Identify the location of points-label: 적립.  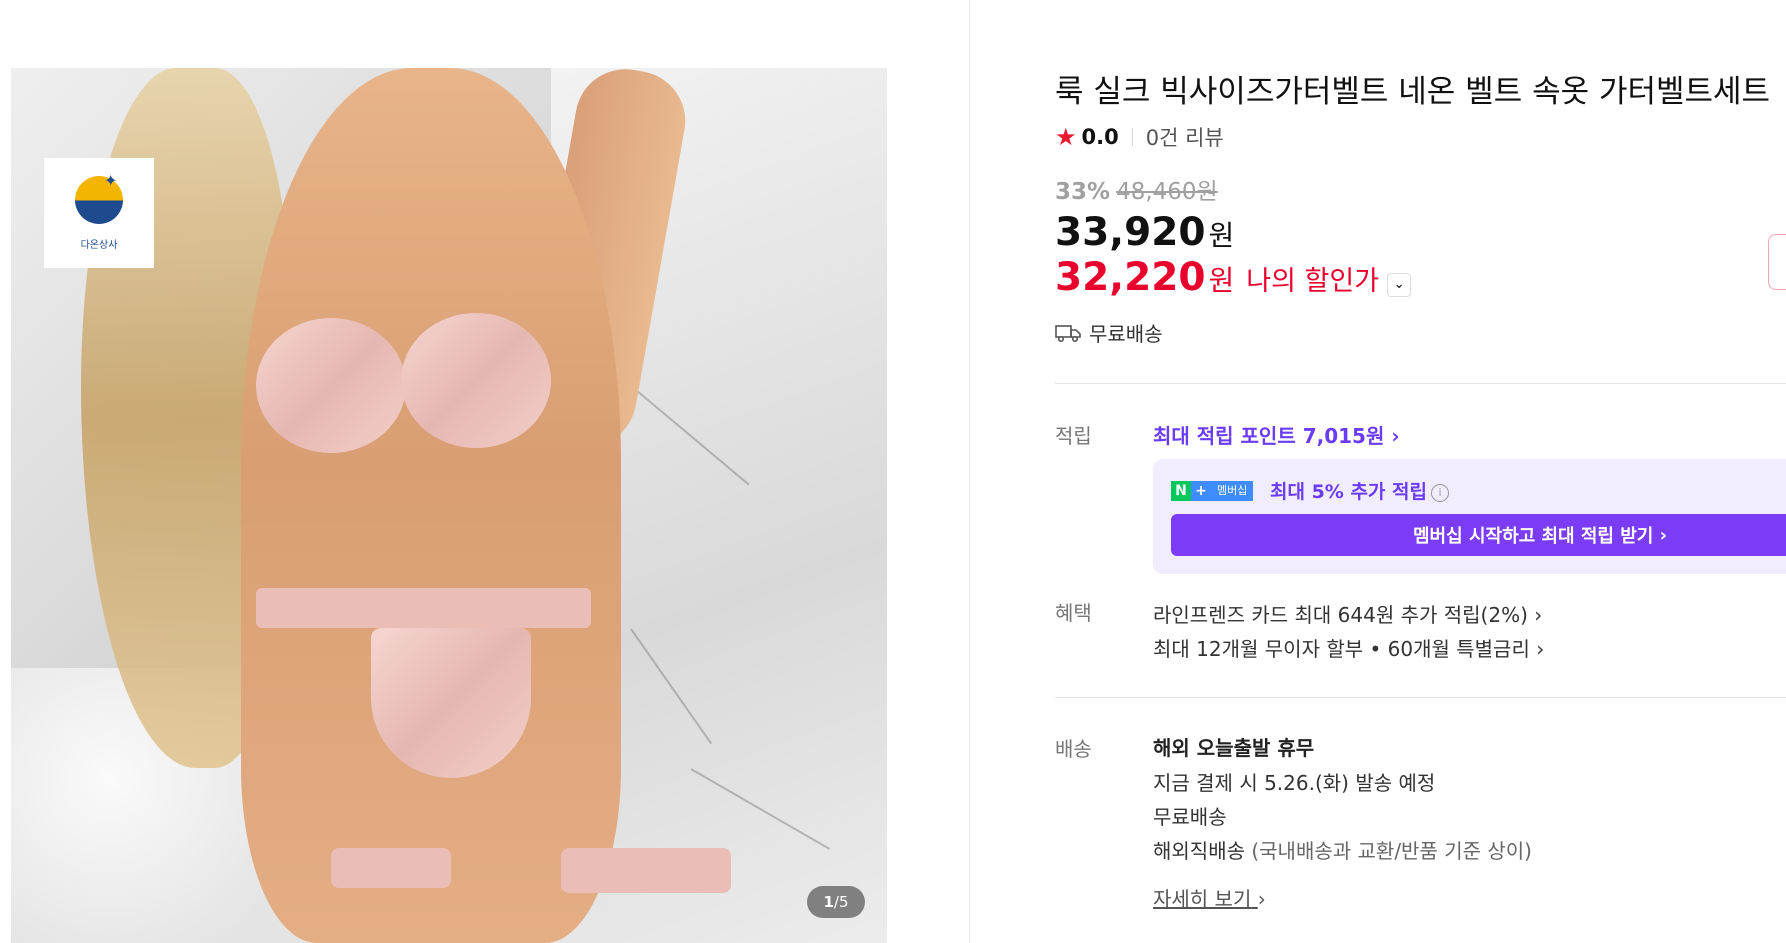
(1073, 436).